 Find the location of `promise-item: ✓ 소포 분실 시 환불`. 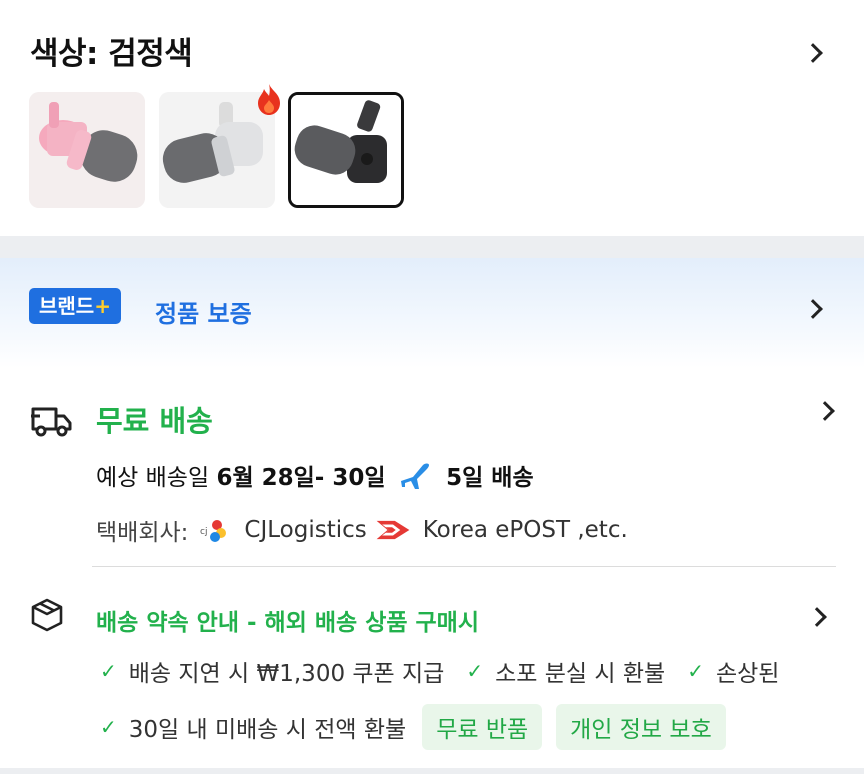

promise-item: ✓ 소포 분실 시 환불 is located at coordinates (565, 671).